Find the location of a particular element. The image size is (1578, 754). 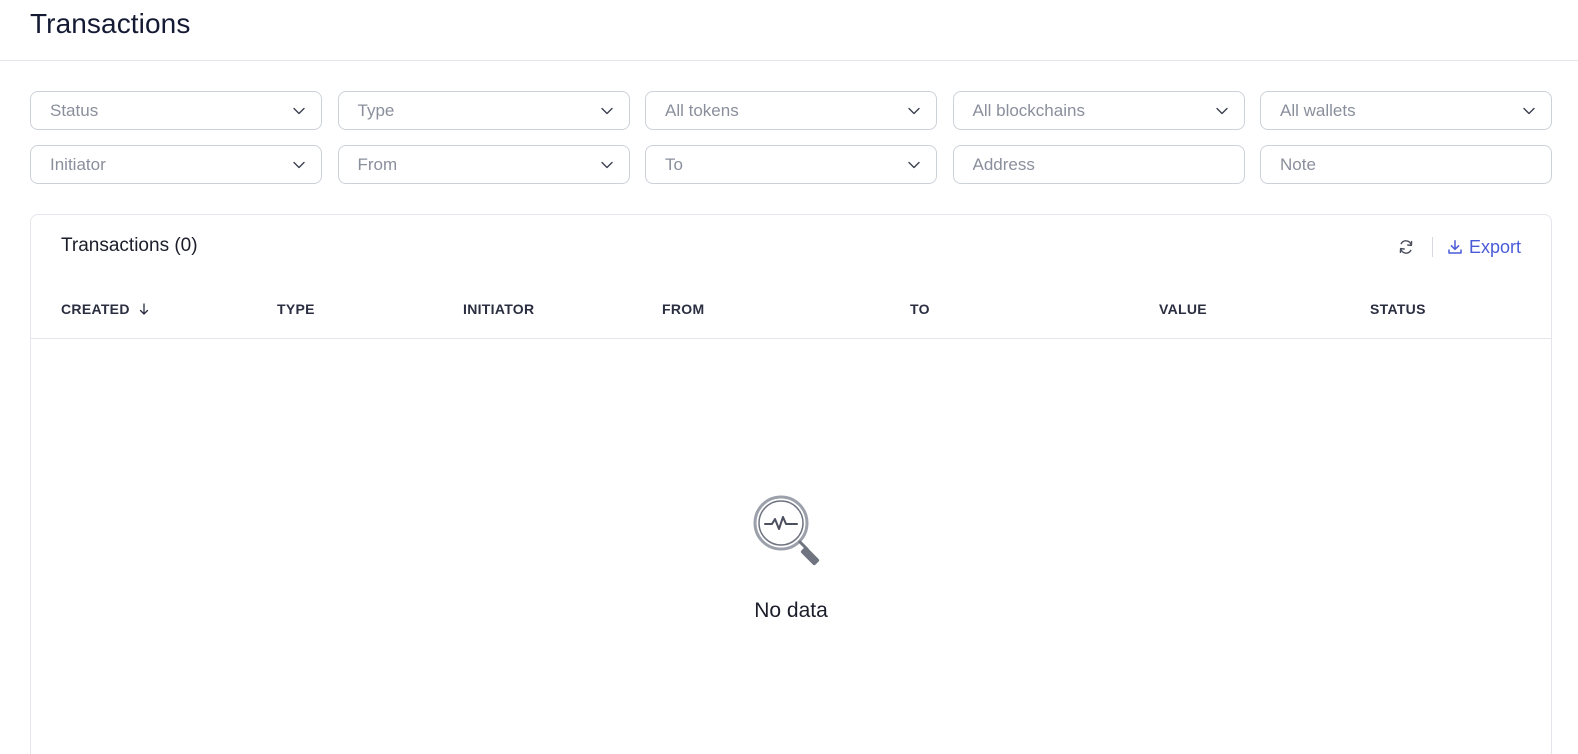

tokens-filter: All tokens is located at coordinates (791, 110).